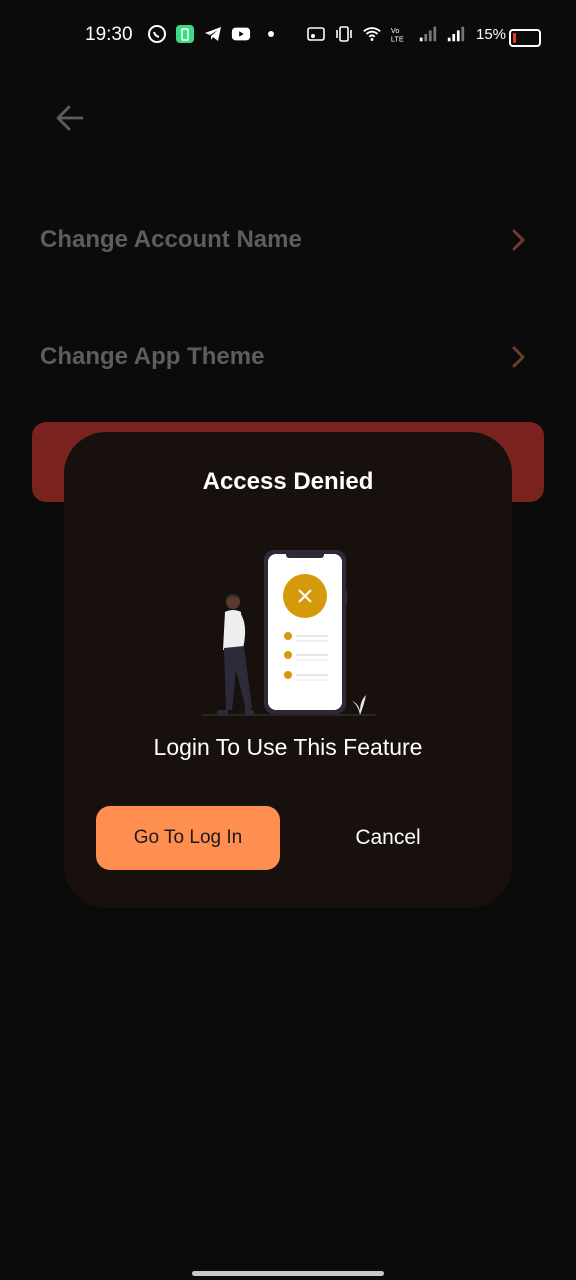 The height and width of the screenshot is (1280, 576). I want to click on arrow-left-icon, so click(70, 118).